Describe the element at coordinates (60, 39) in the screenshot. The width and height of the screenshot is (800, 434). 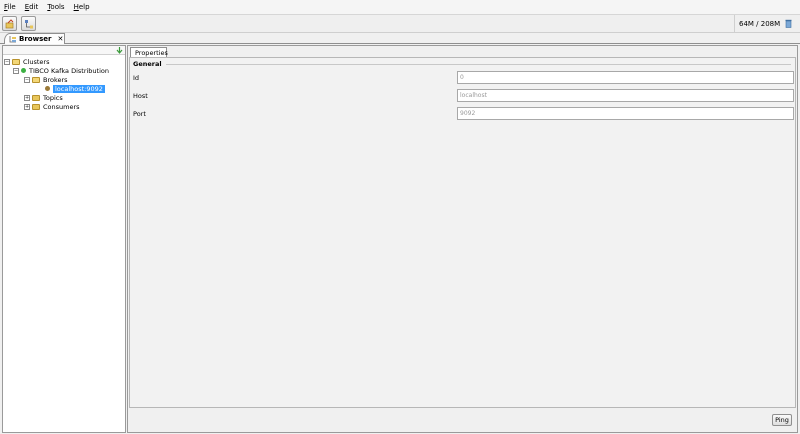
I see `close-icon: ✕` at that location.